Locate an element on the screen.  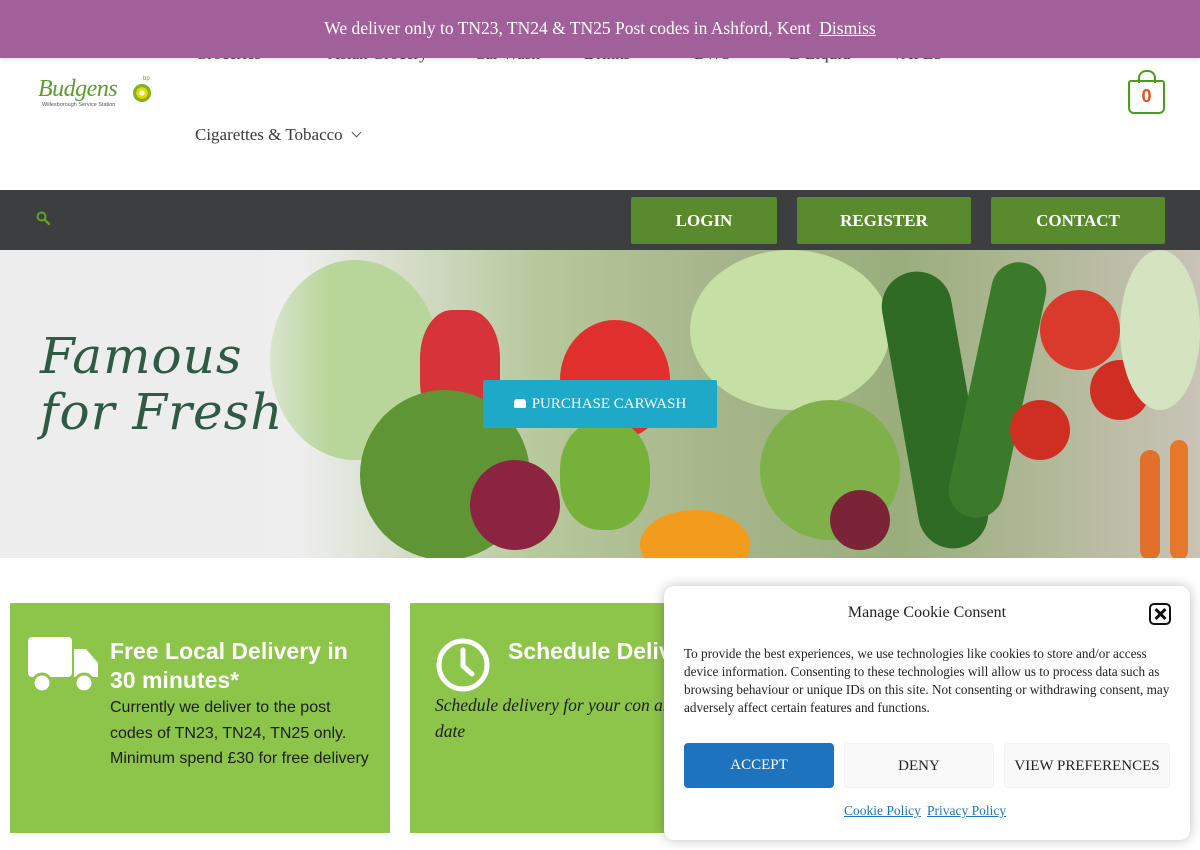
purchase-carwash-button: PURCHASE CARWASH is located at coordinates (600, 404).